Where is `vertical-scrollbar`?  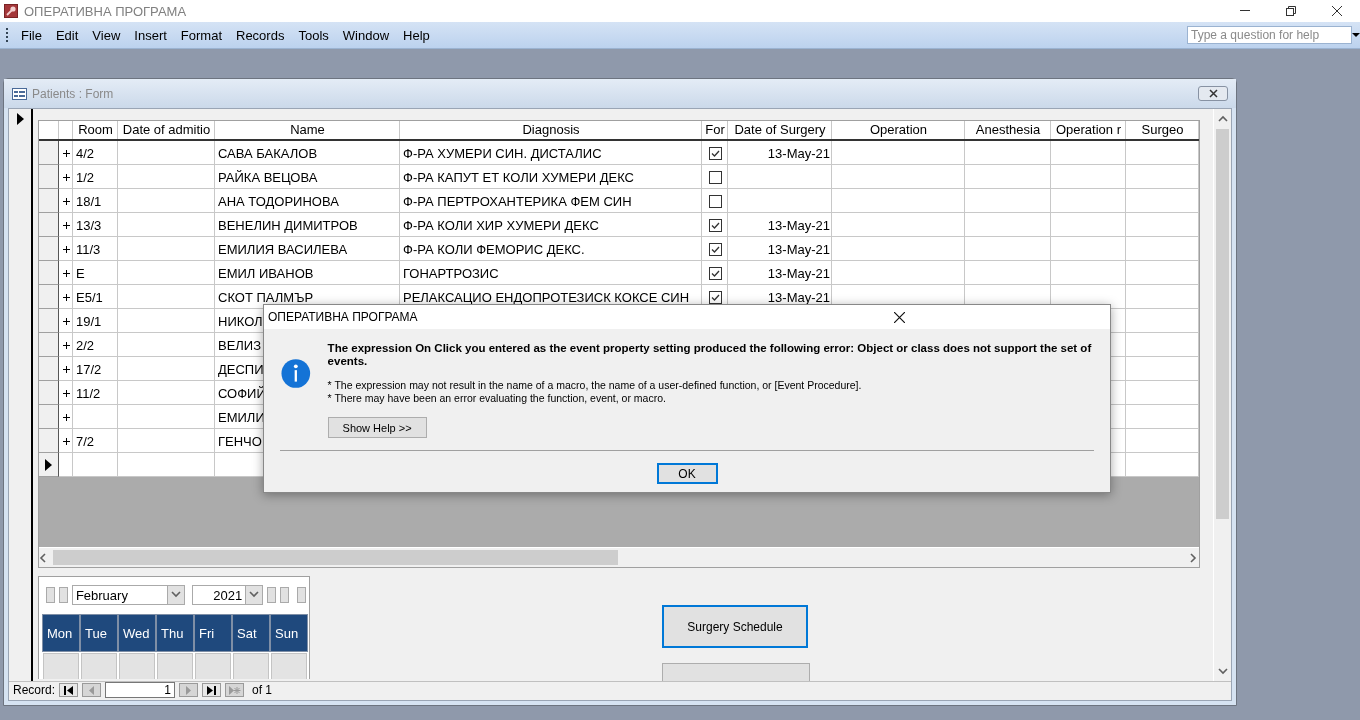 vertical-scrollbar is located at coordinates (1222, 395).